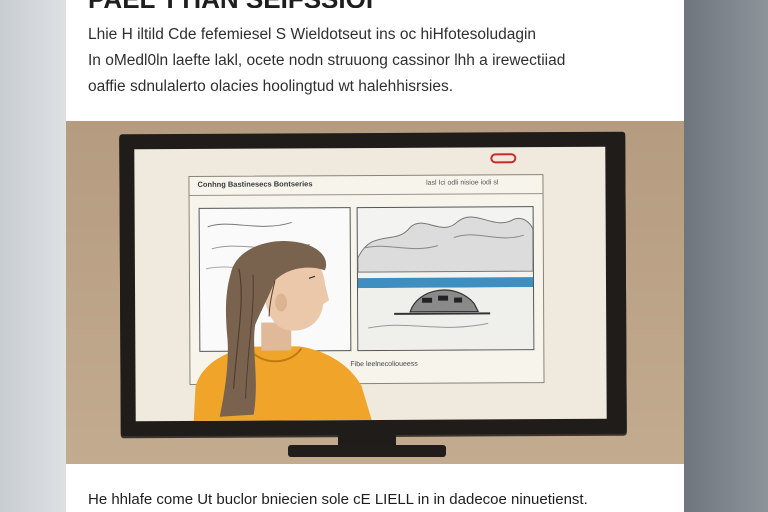 The width and height of the screenshot is (768, 512). I want to click on window-title: Conhng Bastinesecs Bontseries, so click(255, 184).